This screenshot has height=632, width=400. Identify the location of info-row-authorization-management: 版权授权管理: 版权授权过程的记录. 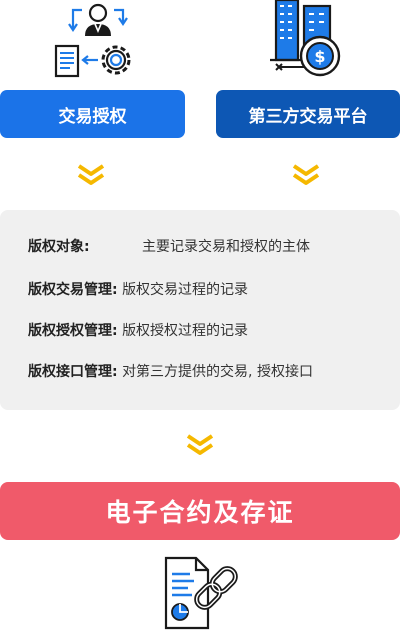
(213, 331).